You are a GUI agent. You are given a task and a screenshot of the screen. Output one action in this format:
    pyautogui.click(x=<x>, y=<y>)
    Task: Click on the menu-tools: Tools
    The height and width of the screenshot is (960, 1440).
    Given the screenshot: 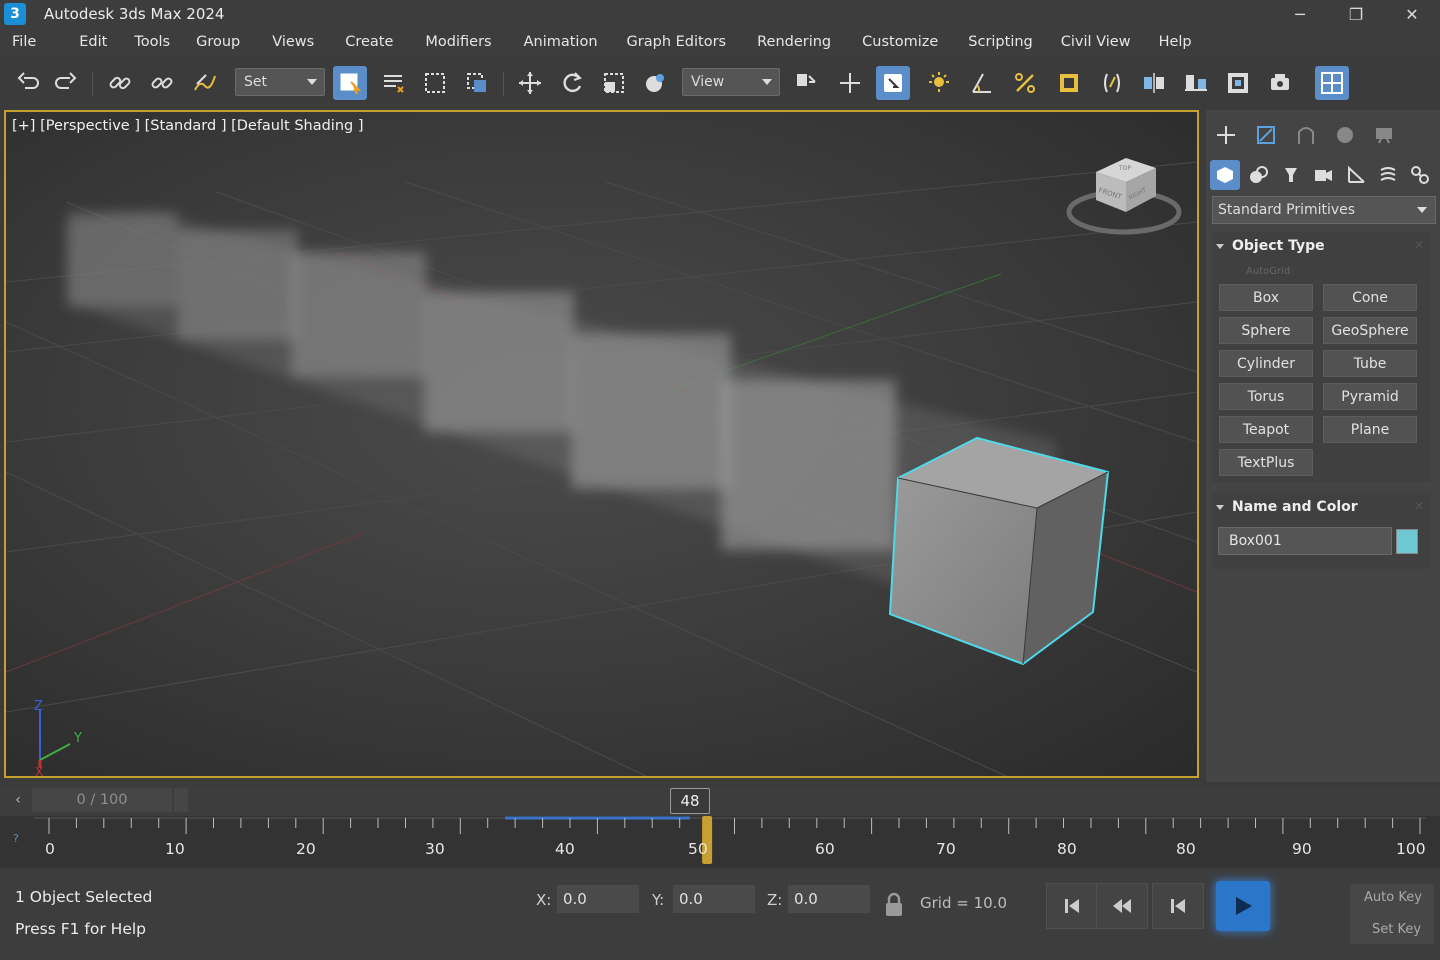 What is the action you would take?
    pyautogui.click(x=152, y=42)
    